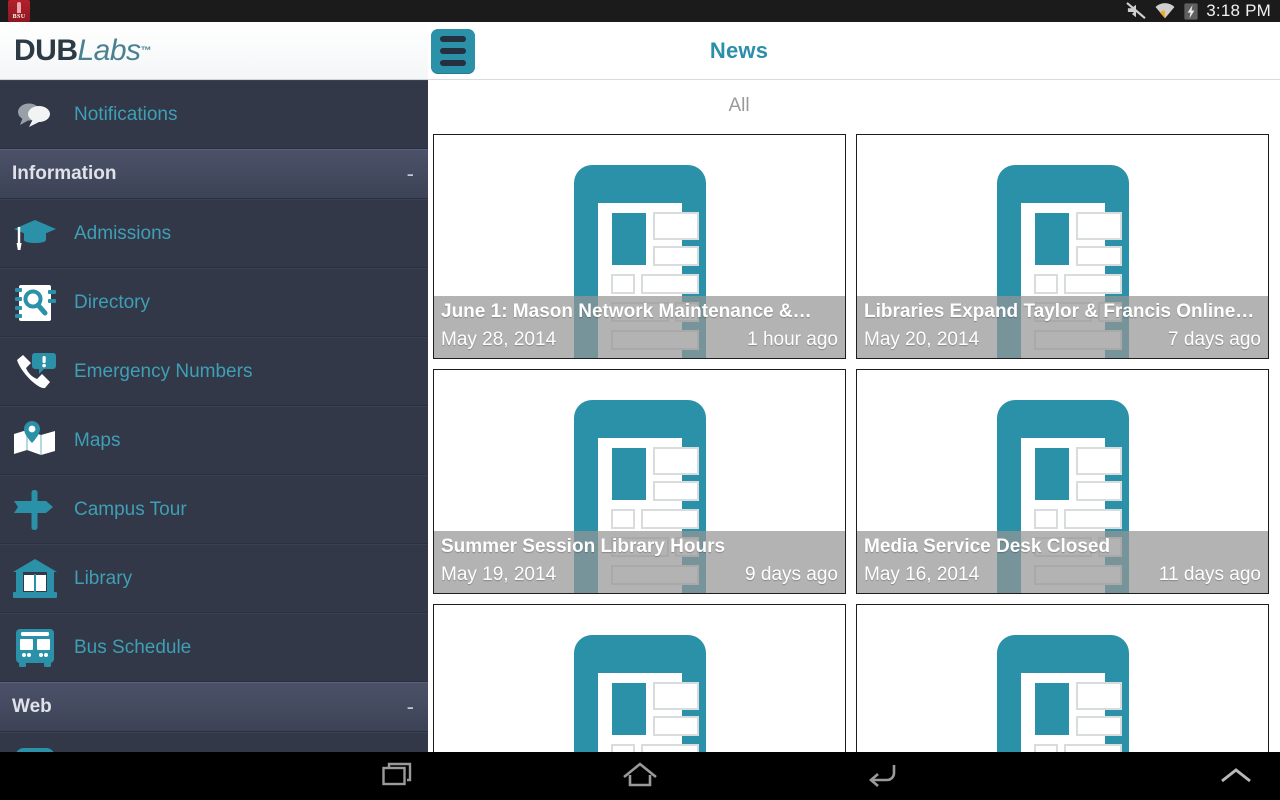 This screenshot has width=1280, height=800. I want to click on news-card-relative-time: 9 days ago, so click(791, 574).